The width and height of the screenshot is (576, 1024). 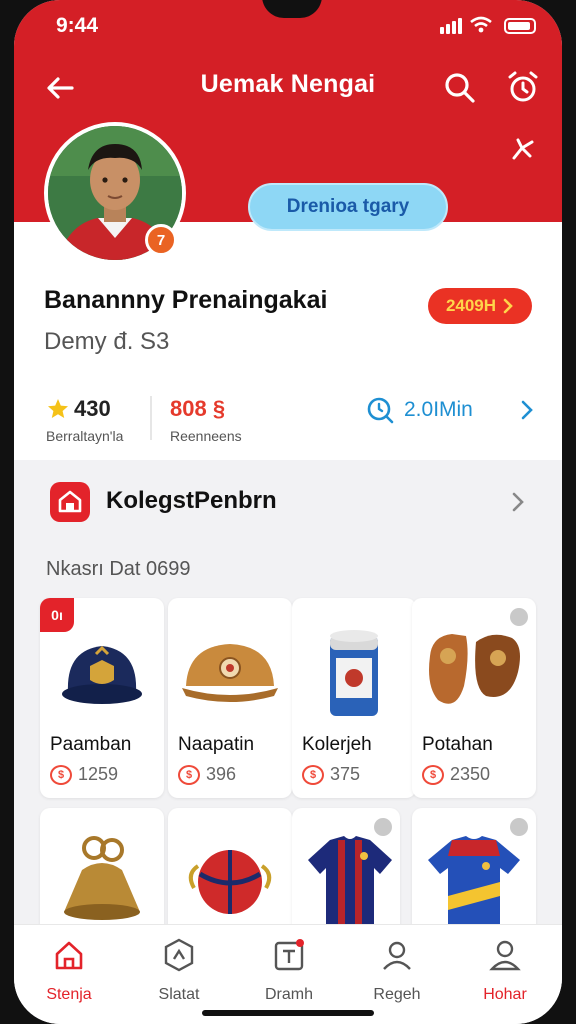 I want to click on points-value: 2409H, so click(x=471, y=305).